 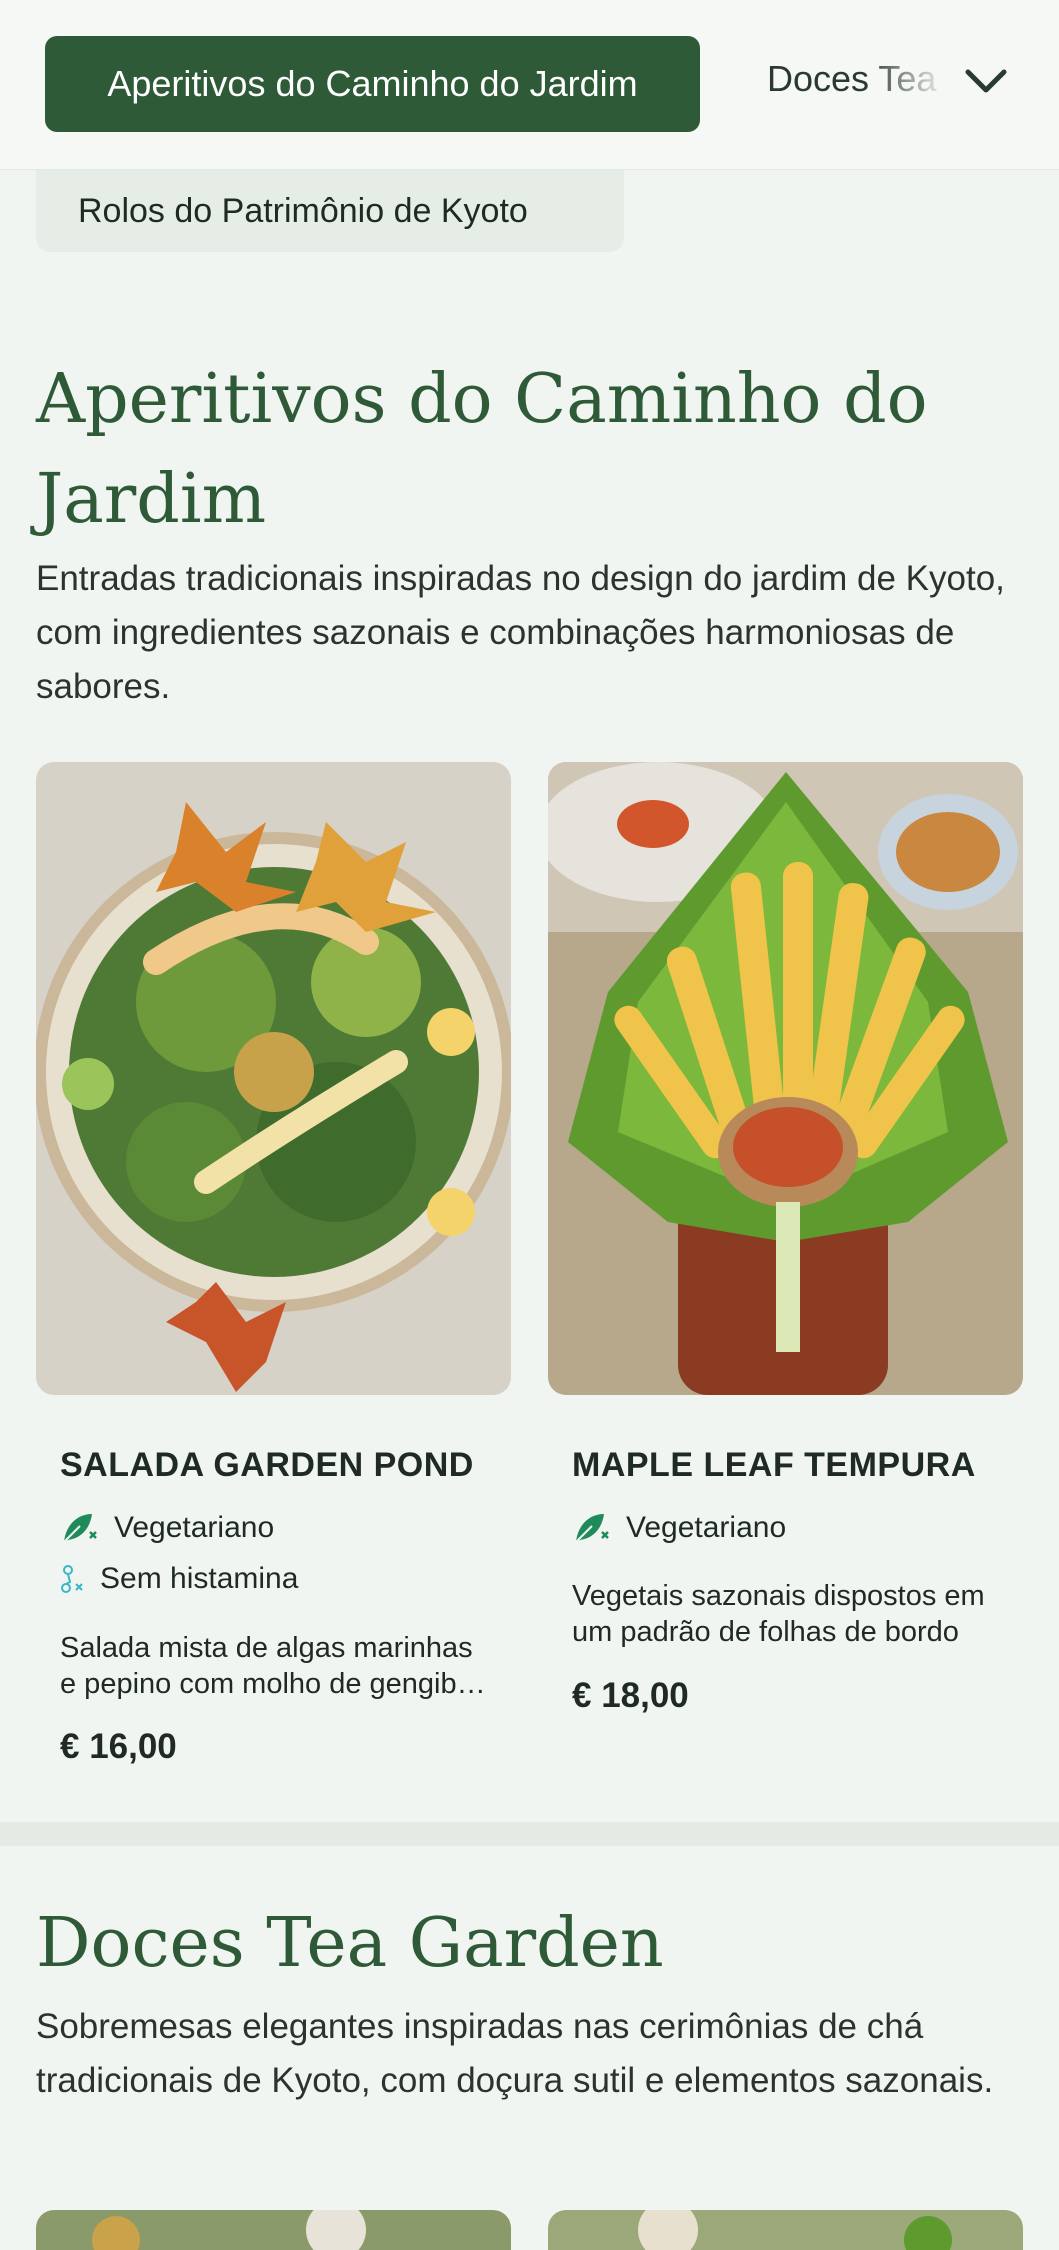 I want to click on dish-price: € 18,00, so click(x=630, y=1695).